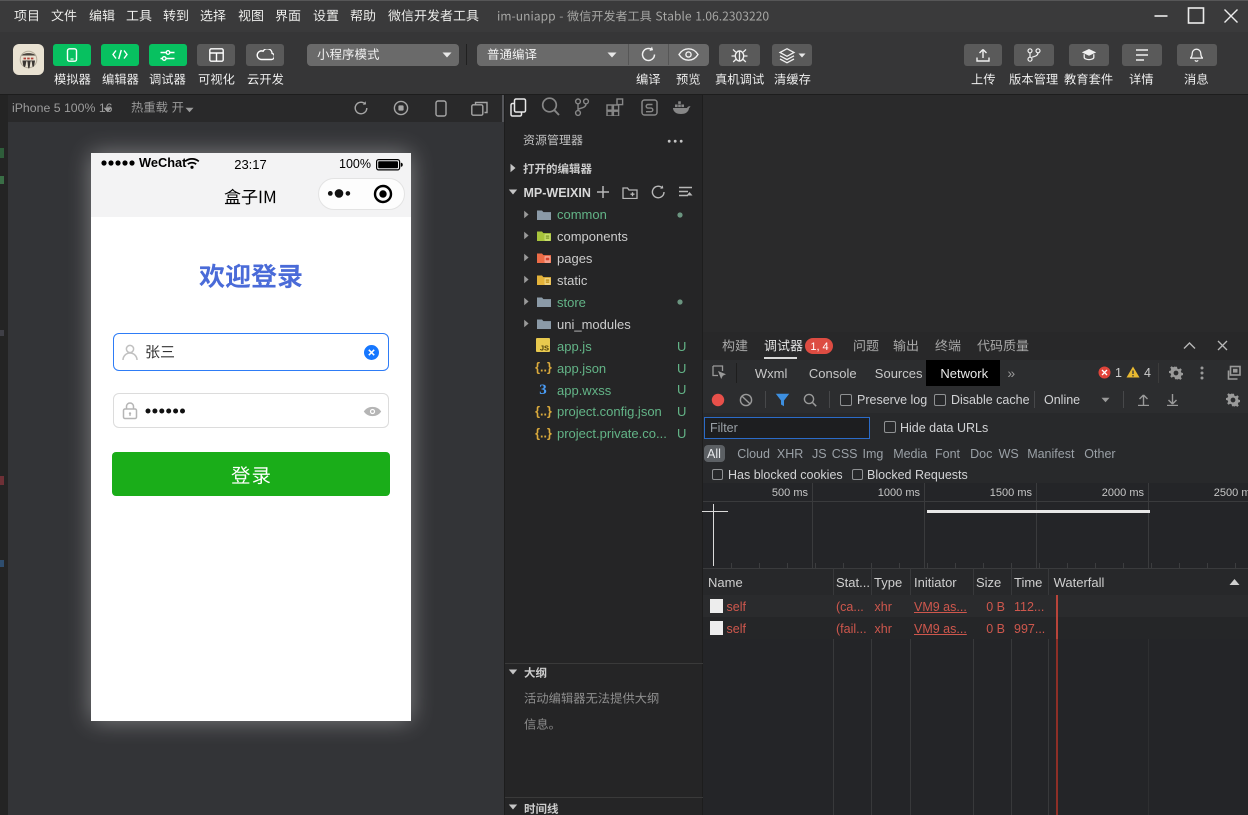  What do you see at coordinates (543, 389) in the screenshot?
I see `svg-text: 3` at bounding box center [543, 389].